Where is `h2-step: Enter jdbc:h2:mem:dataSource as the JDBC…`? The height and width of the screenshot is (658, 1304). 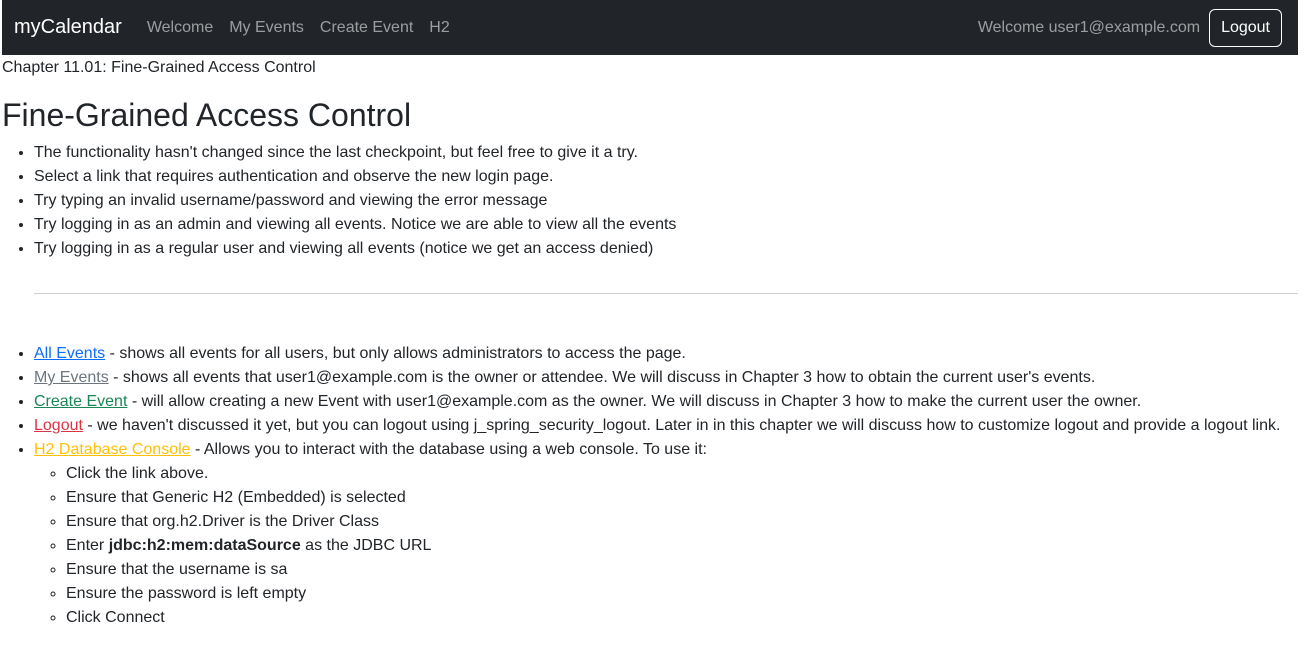 h2-step: Enter jdbc:h2:mem:dataSource as the JDBC… is located at coordinates (683, 546).